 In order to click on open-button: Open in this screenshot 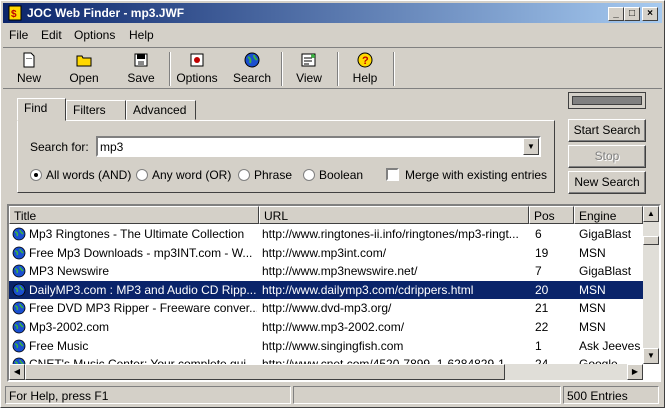, I will do `click(84, 69)`.